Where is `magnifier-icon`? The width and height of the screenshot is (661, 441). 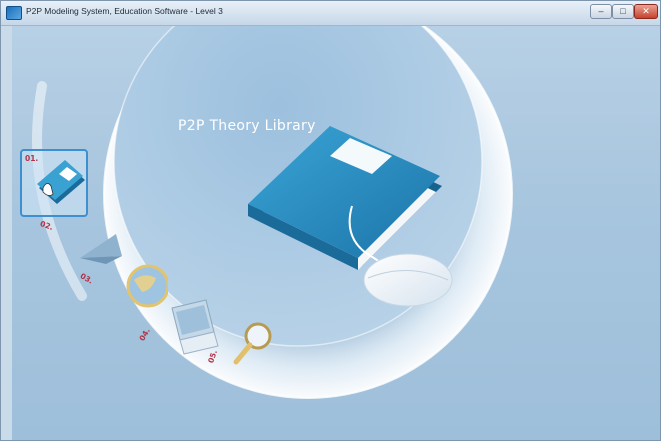 magnifier-icon is located at coordinates (252, 343).